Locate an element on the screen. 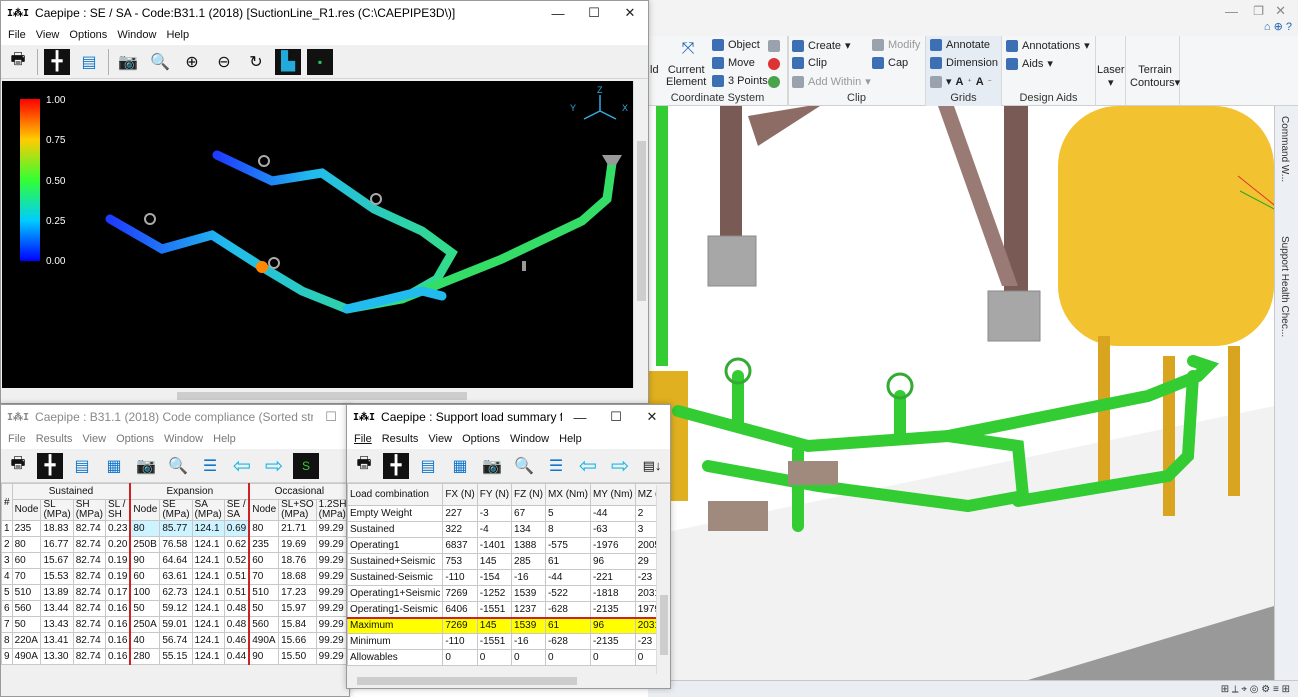 This screenshot has height=697, width=1298. horizontal-scroll-thumb is located at coordinates (322, 396).